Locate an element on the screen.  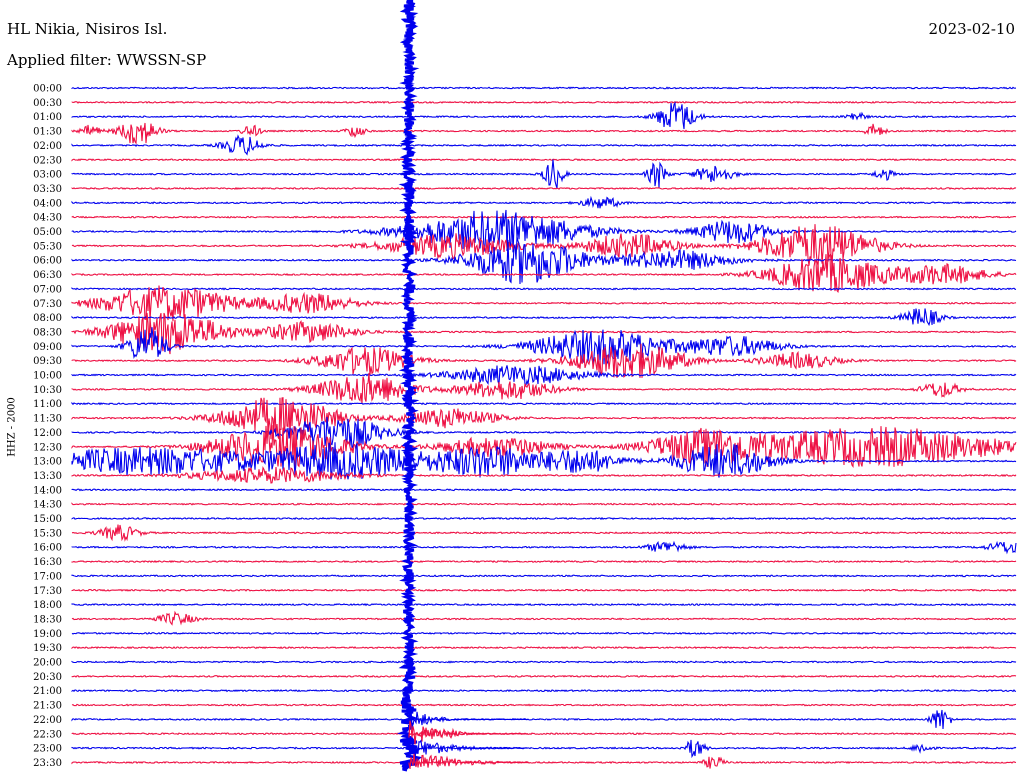
time-tick-label: 01:30 is located at coordinates (47, 132).